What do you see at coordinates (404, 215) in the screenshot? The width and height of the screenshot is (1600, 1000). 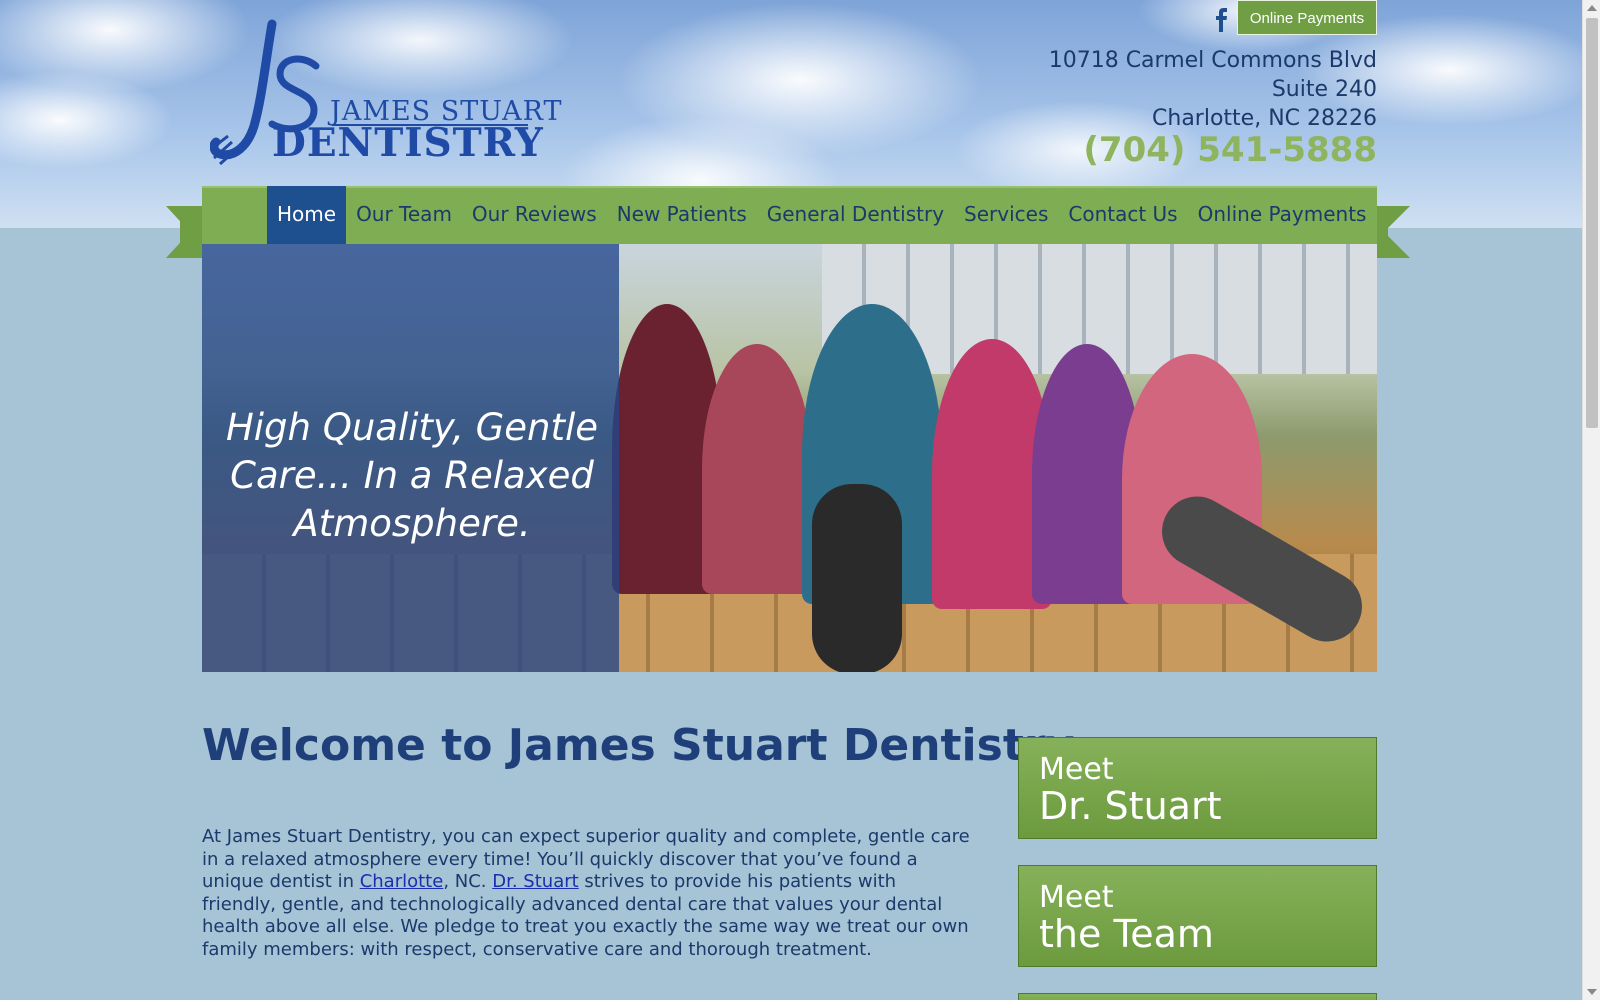 I see `nav-item-our-team: Our Team` at bounding box center [404, 215].